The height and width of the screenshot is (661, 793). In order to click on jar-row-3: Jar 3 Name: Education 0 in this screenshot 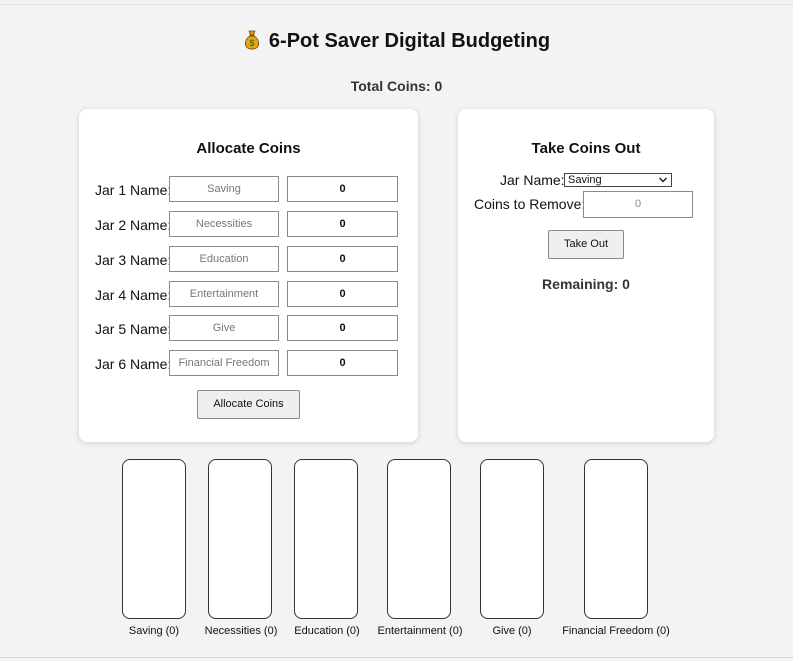, I will do `click(248, 260)`.